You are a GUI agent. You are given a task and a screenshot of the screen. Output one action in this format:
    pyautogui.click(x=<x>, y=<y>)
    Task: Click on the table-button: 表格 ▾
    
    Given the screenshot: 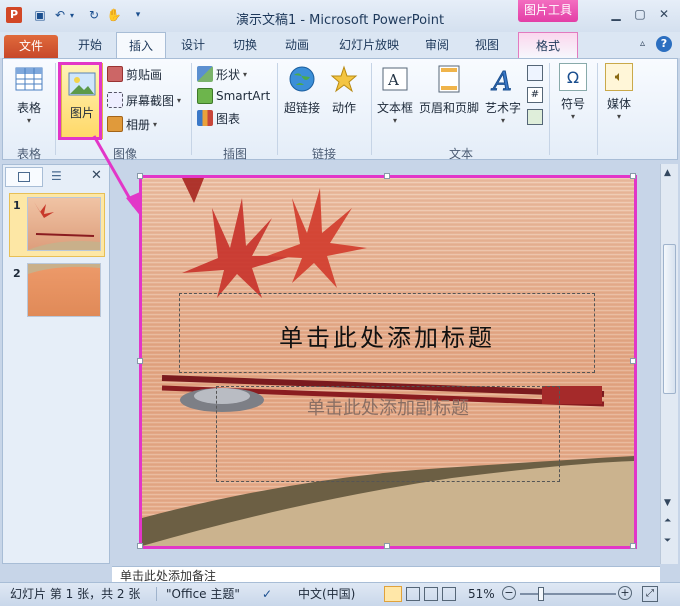 What is the action you would take?
    pyautogui.click(x=29, y=94)
    